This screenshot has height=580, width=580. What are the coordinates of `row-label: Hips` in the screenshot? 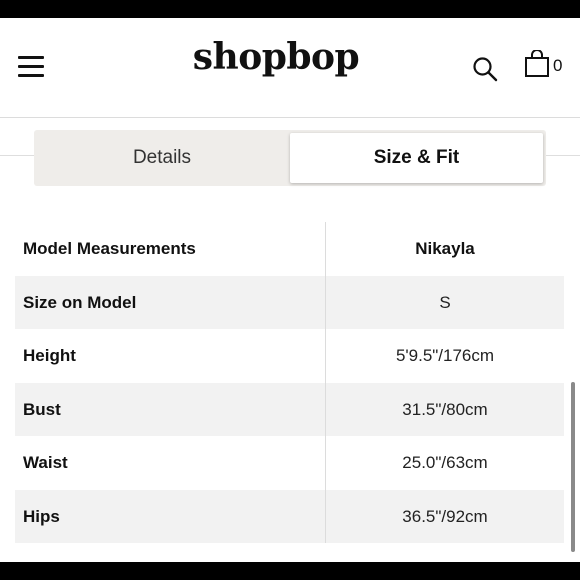 It's located at (41, 516).